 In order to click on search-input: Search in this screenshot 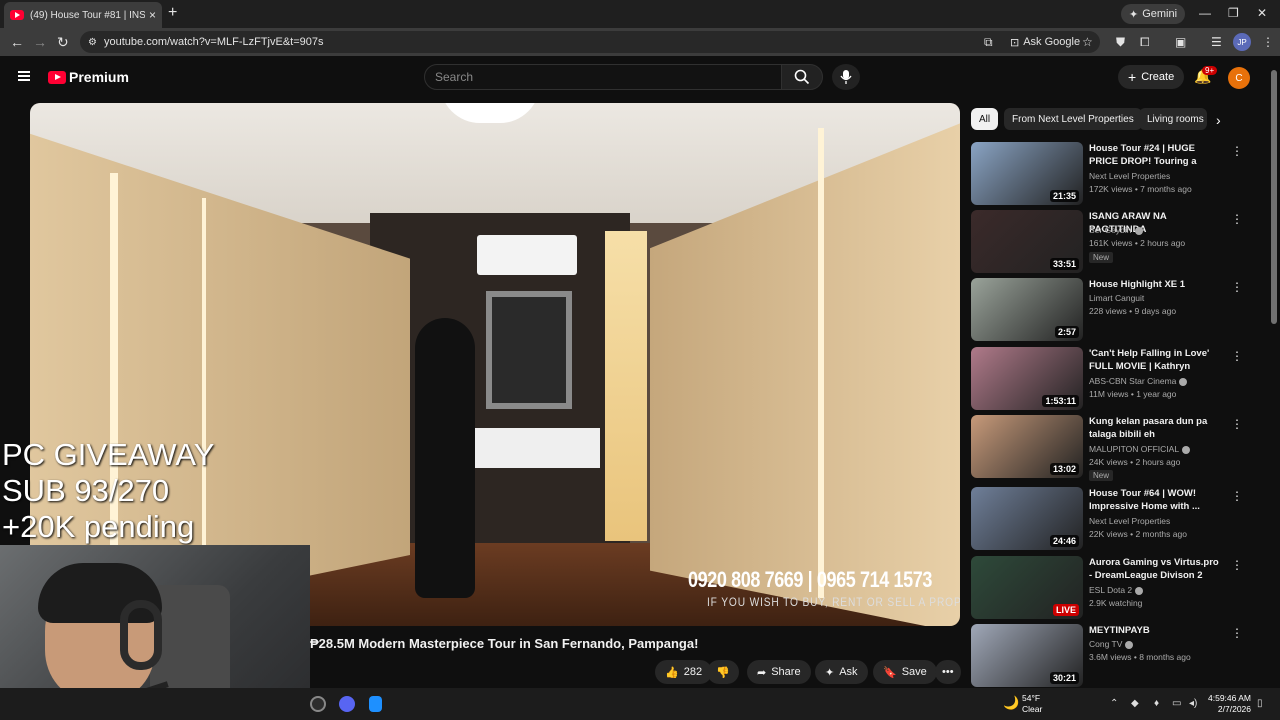, I will do `click(603, 77)`.